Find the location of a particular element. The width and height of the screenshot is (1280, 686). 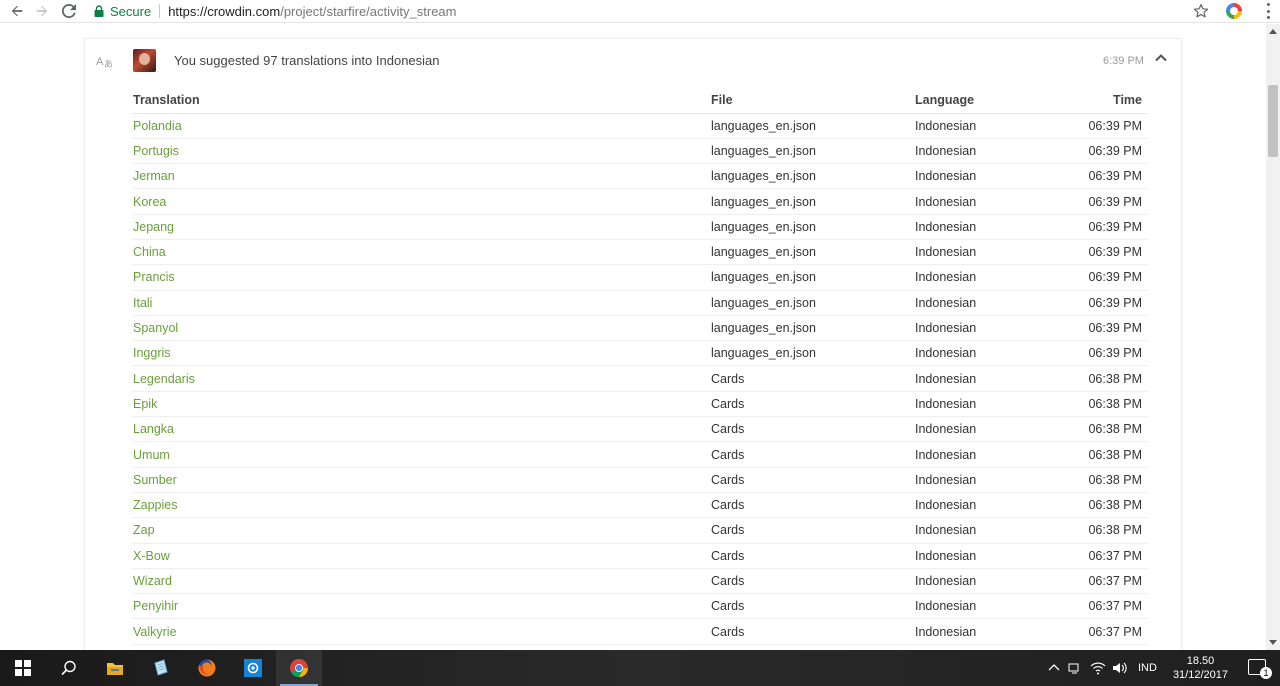

taskbar-notepad is located at coordinates (161, 668).